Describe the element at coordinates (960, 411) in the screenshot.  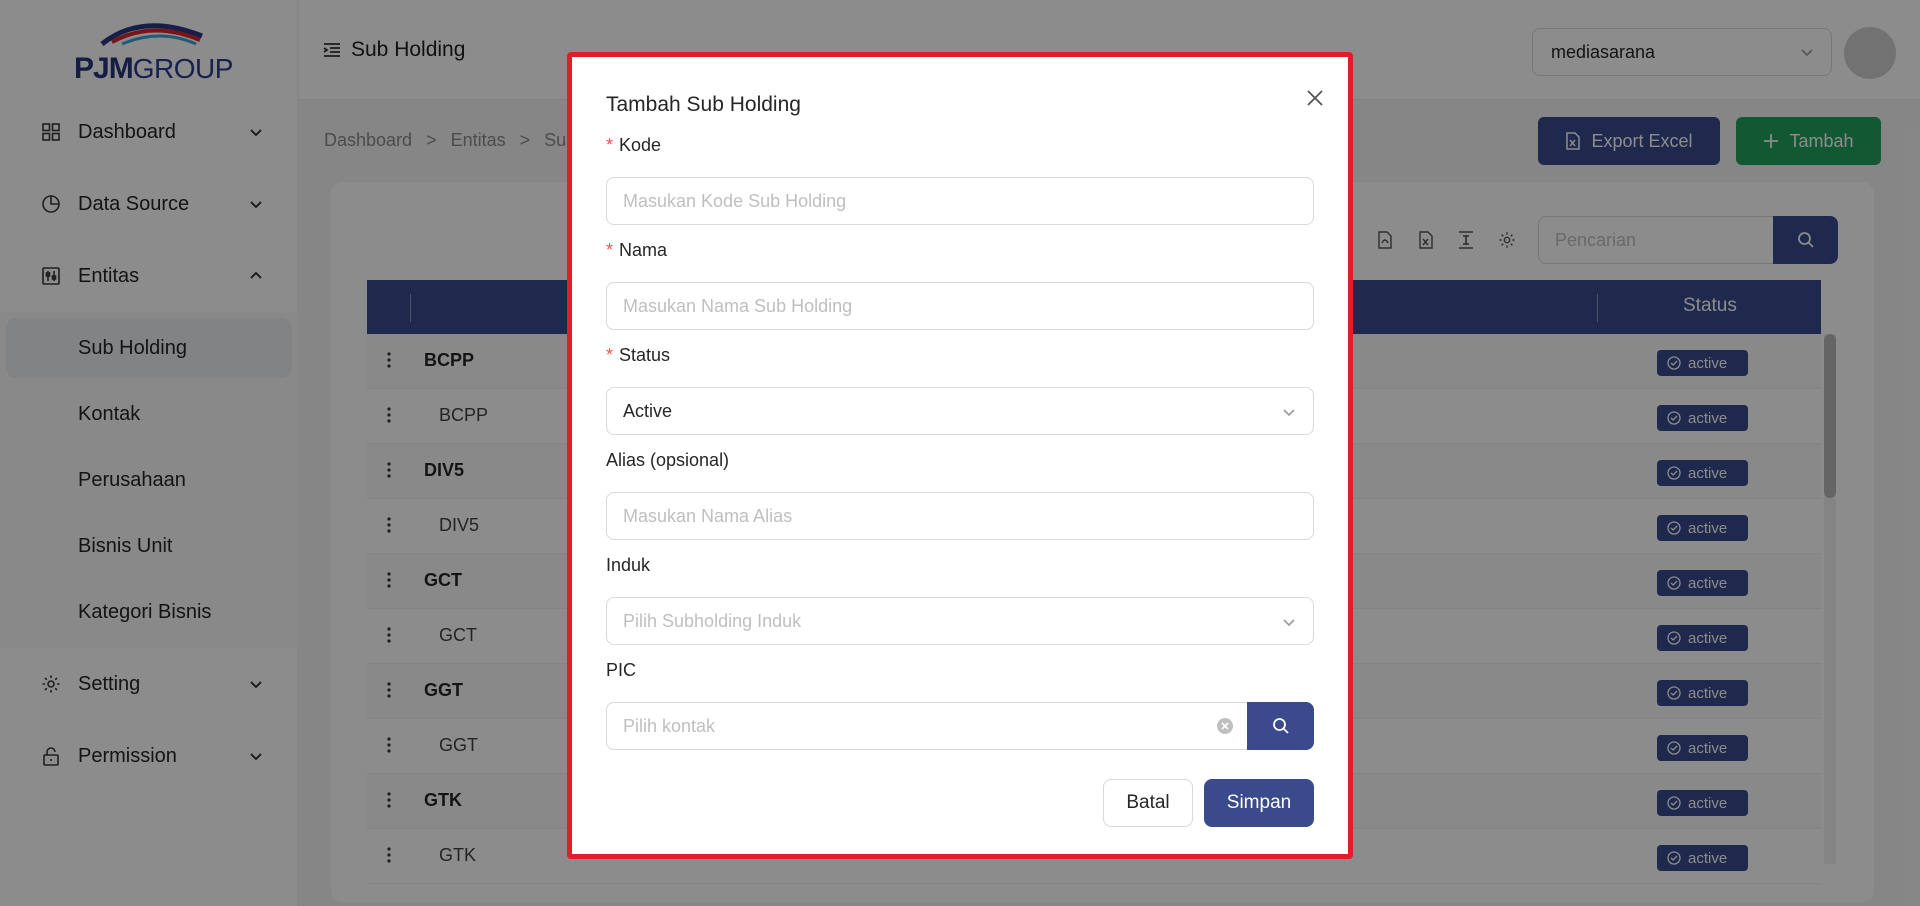
I see `status-select: Active` at that location.